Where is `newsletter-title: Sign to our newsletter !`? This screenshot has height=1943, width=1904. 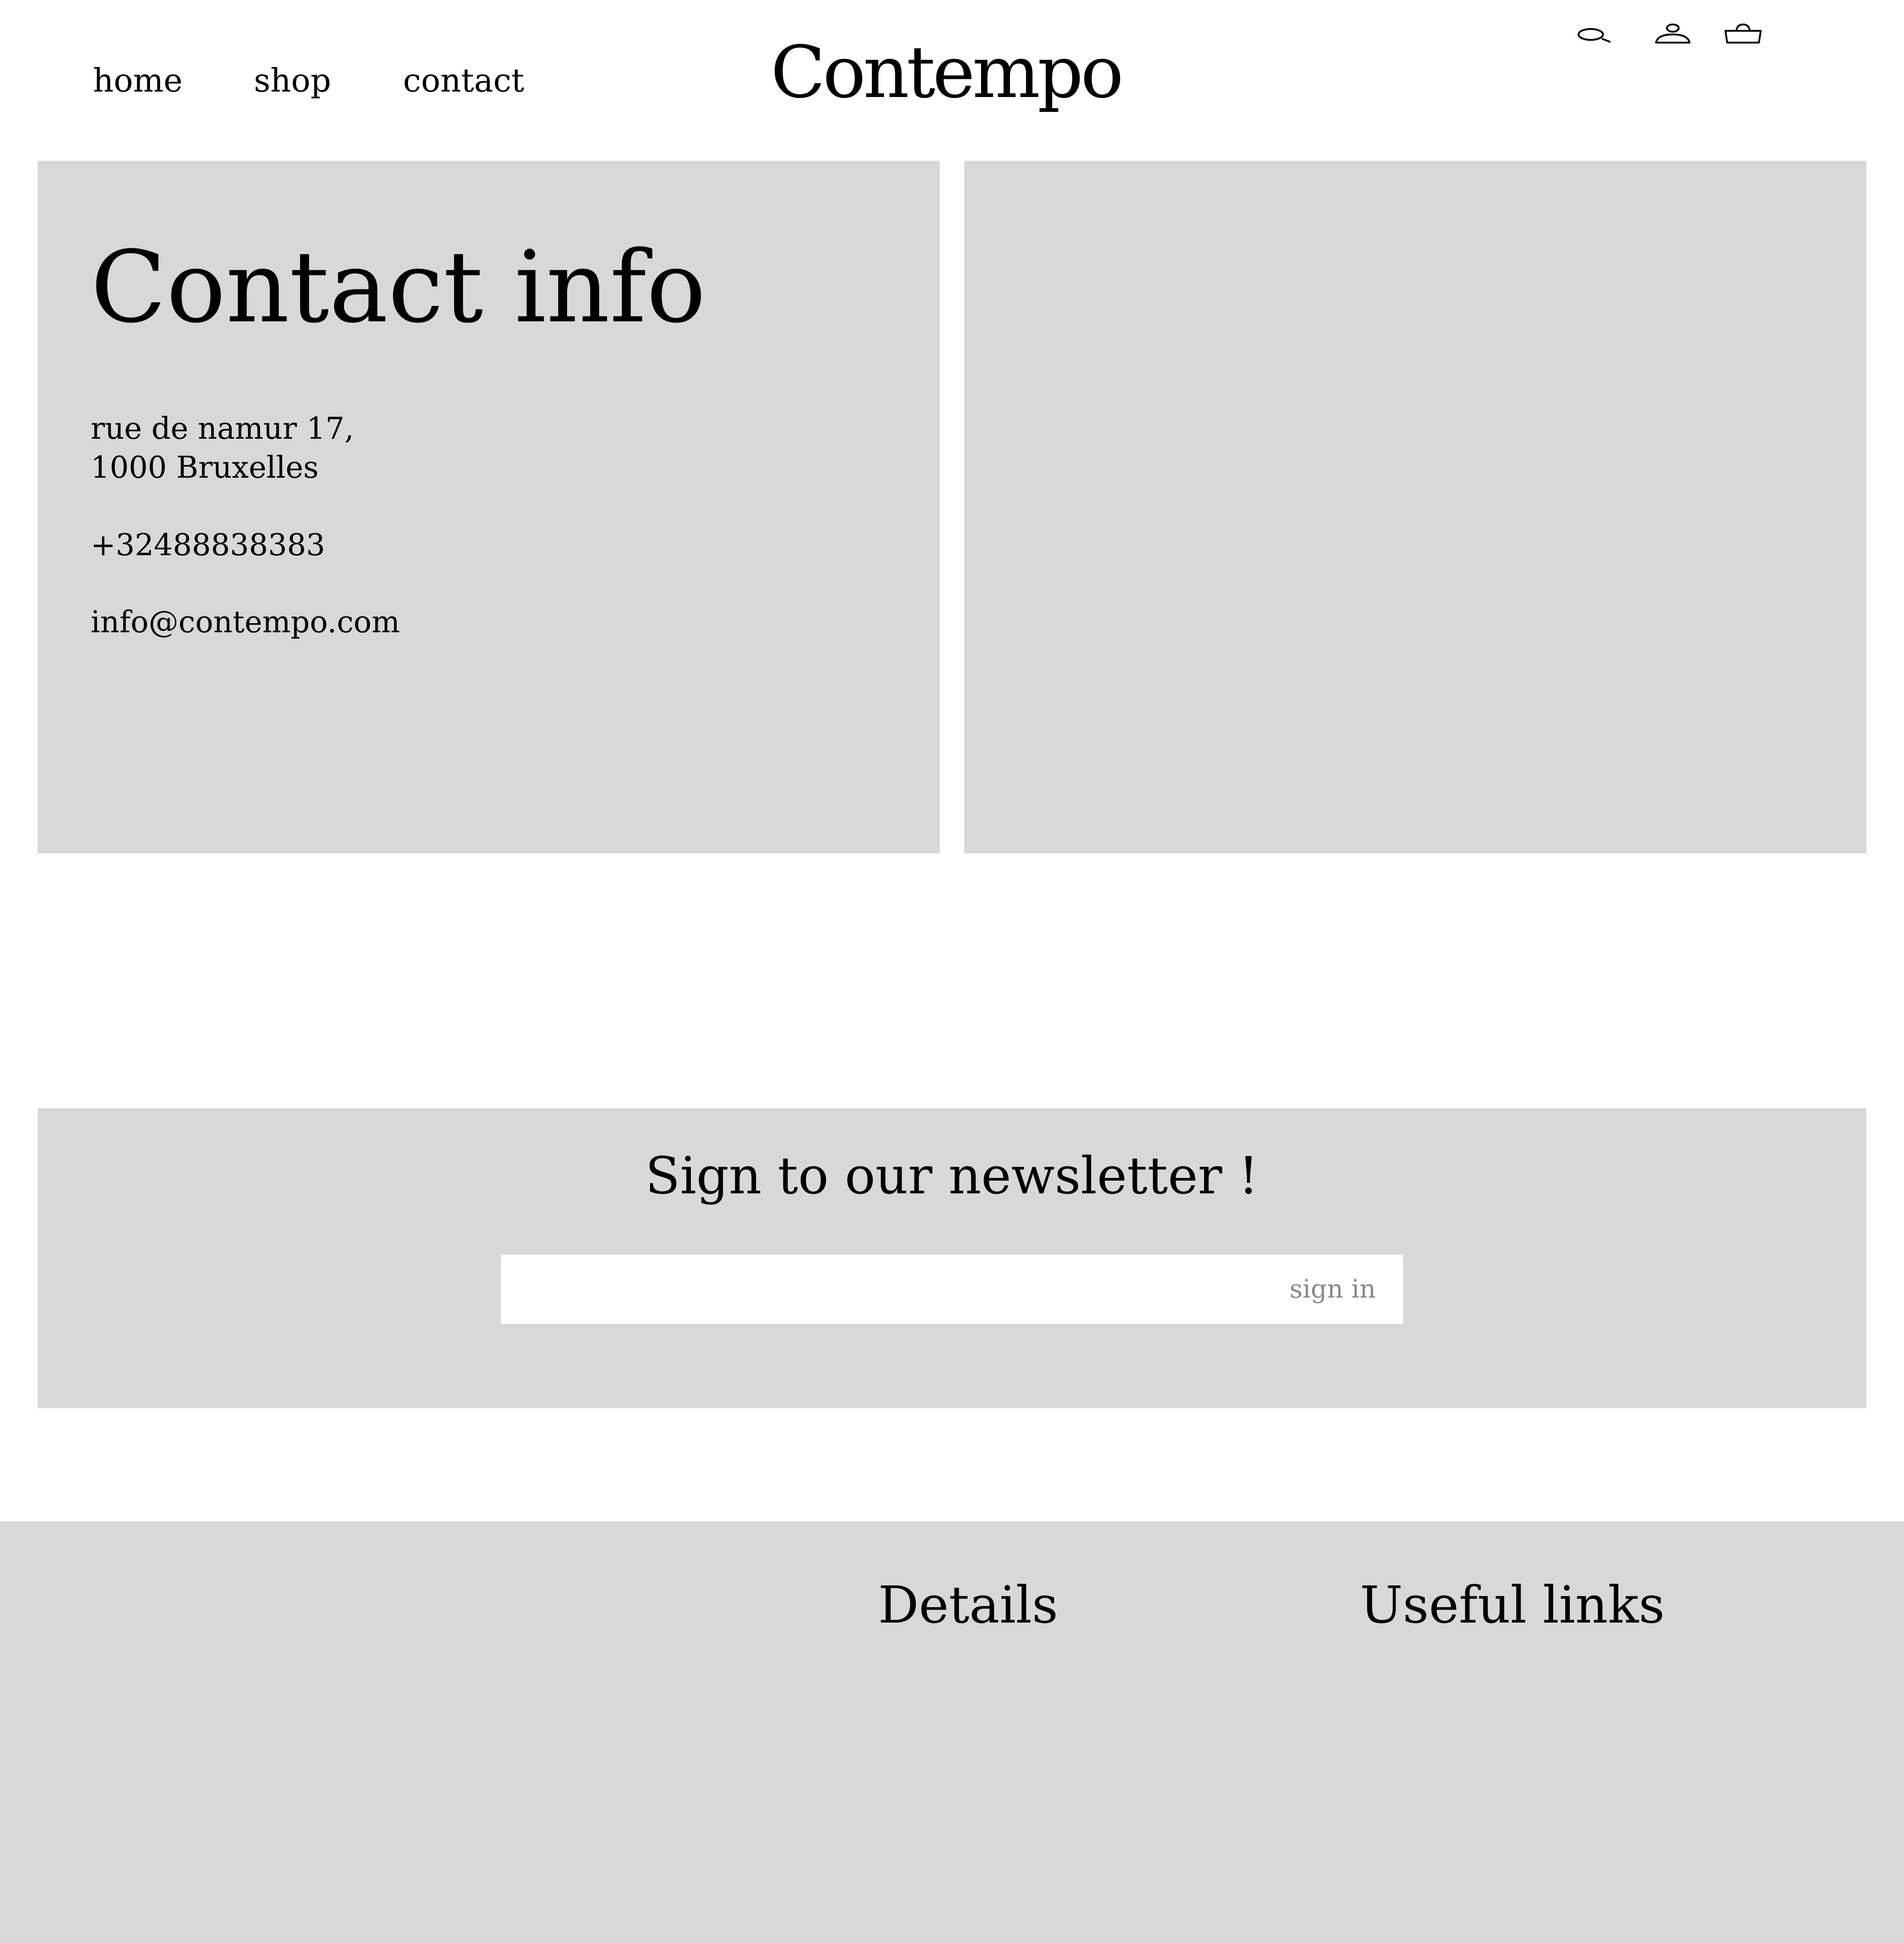
newsletter-title: Sign to our newsletter ! is located at coordinates (952, 1176).